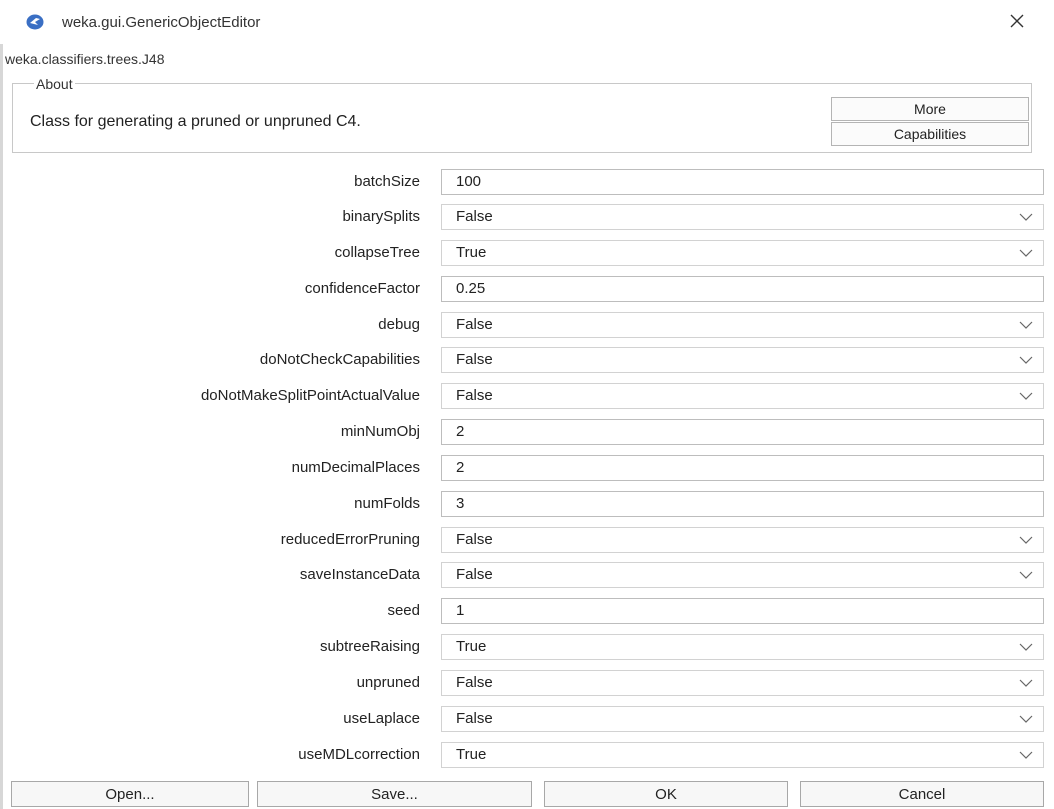 The width and height of the screenshot is (1054, 809). Describe the element at coordinates (35, 22) in the screenshot. I see `weka-bird-icon` at that location.